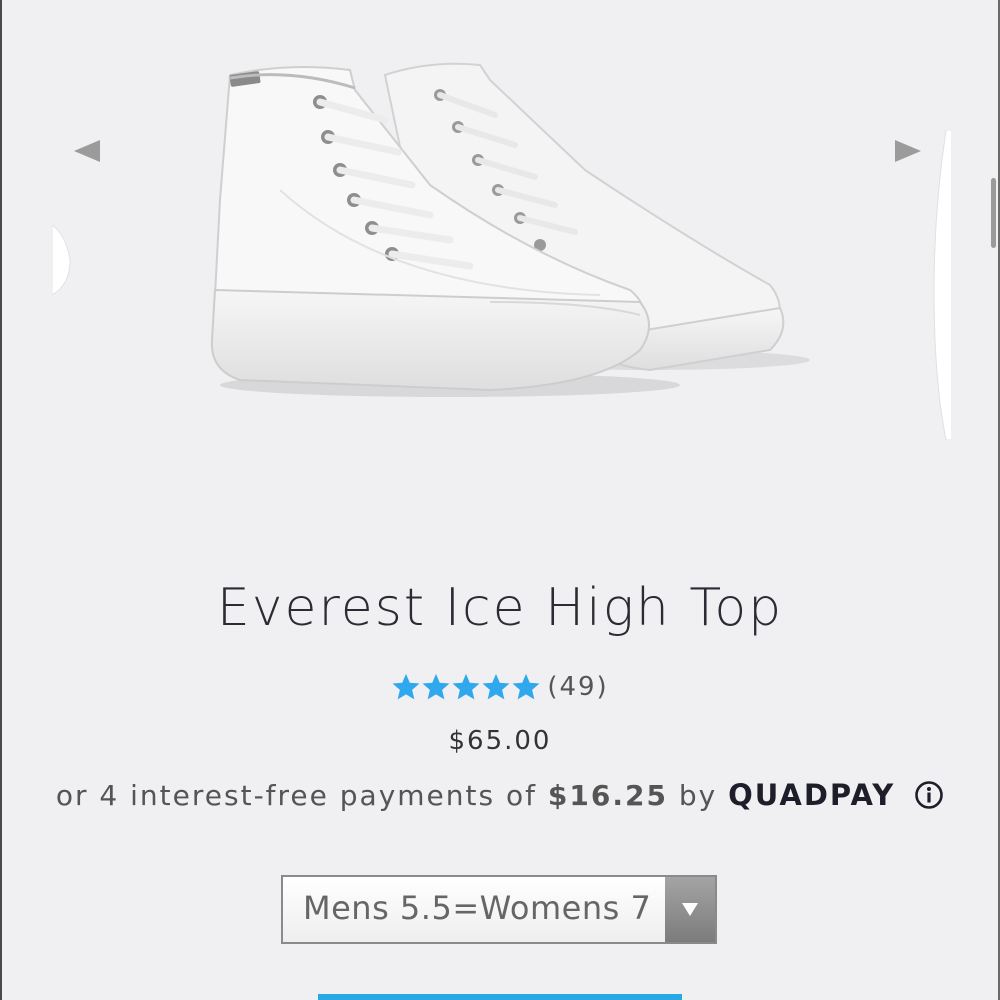 The height and width of the screenshot is (1000, 1000). What do you see at coordinates (940, 285) in the screenshot?
I see `next-slide-peek` at bounding box center [940, 285].